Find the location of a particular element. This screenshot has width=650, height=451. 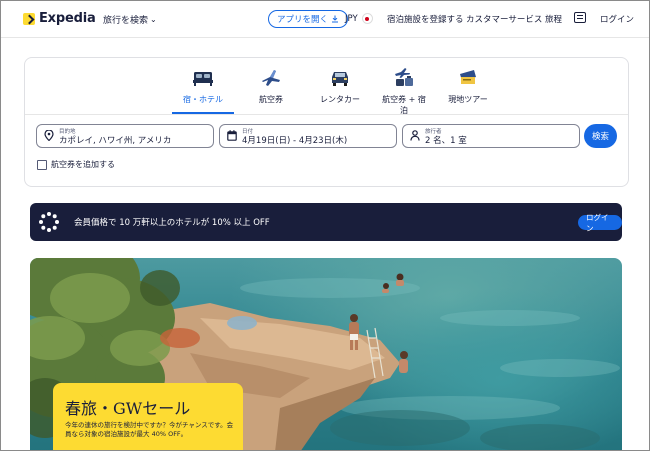

travelers-field: 旅行者 2 名、1 室 is located at coordinates (491, 136).